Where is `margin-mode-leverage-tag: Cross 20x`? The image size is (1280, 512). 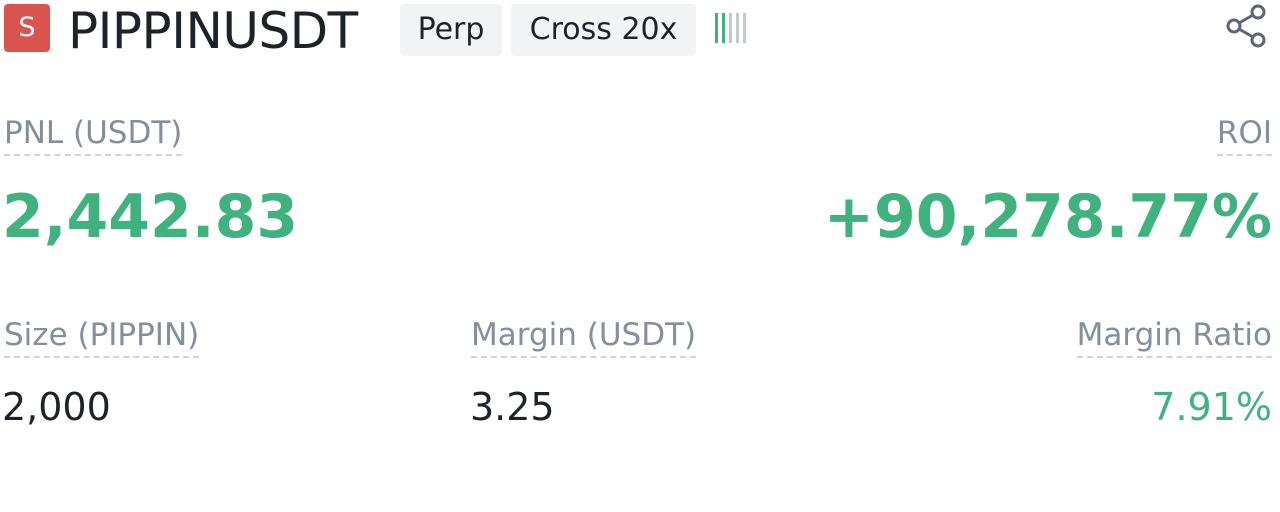 margin-mode-leverage-tag: Cross 20x is located at coordinates (603, 30).